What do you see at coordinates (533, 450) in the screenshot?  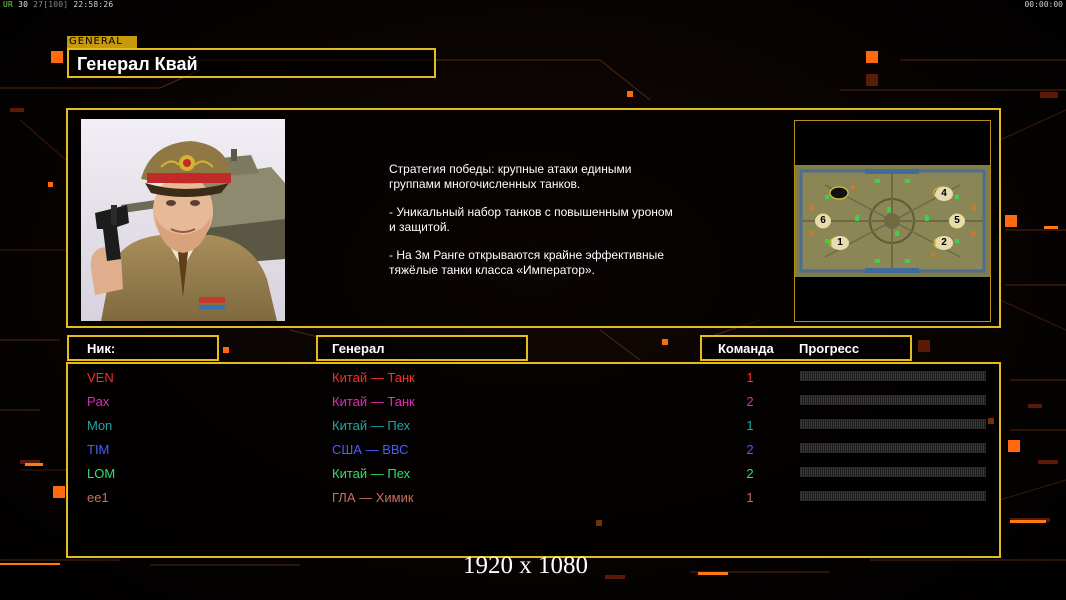 I see `player-row: TIM США — ВВС 2` at bounding box center [533, 450].